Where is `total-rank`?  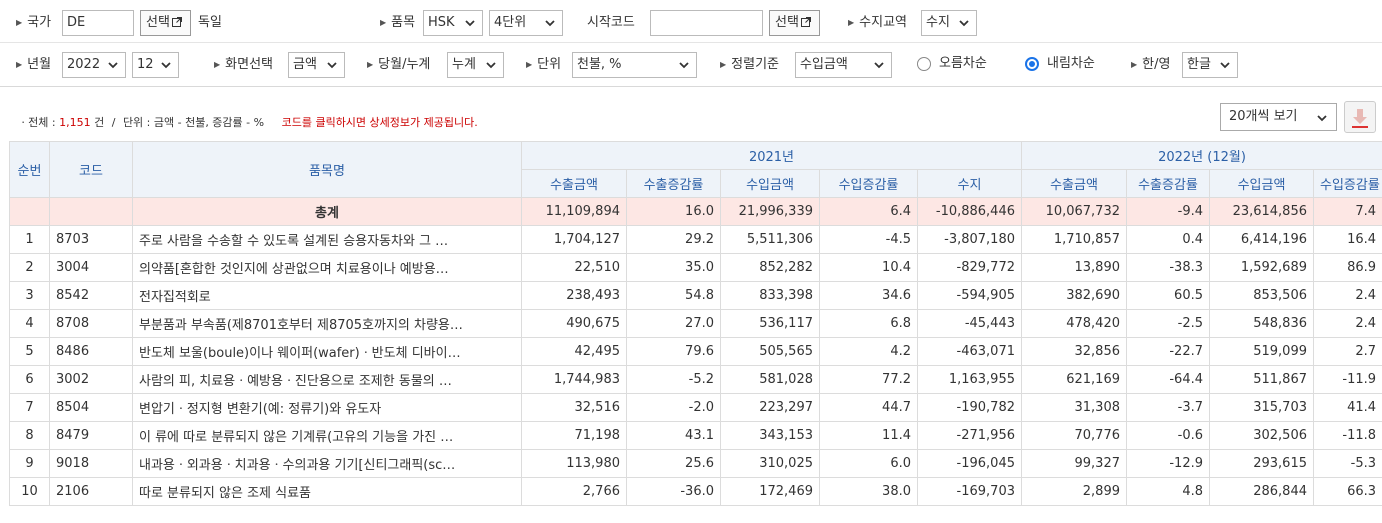 total-rank is located at coordinates (29, 211).